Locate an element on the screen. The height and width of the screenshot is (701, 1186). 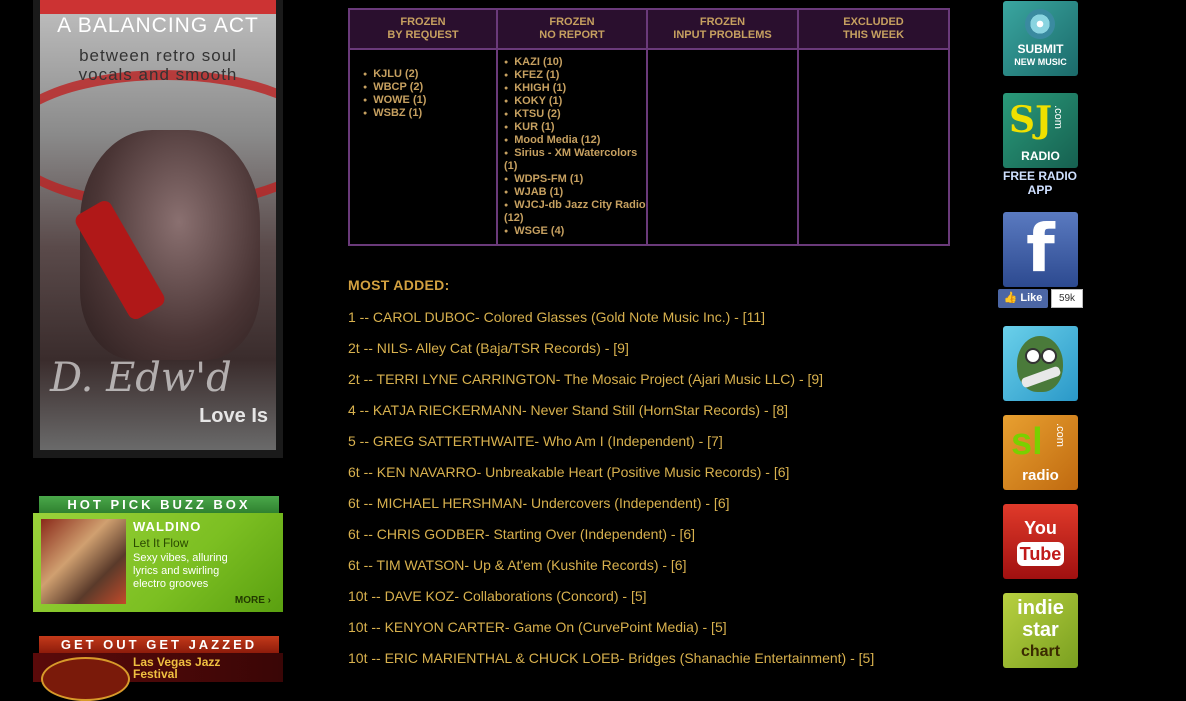
bird-eye-left is located at coordinates (1033, 356).